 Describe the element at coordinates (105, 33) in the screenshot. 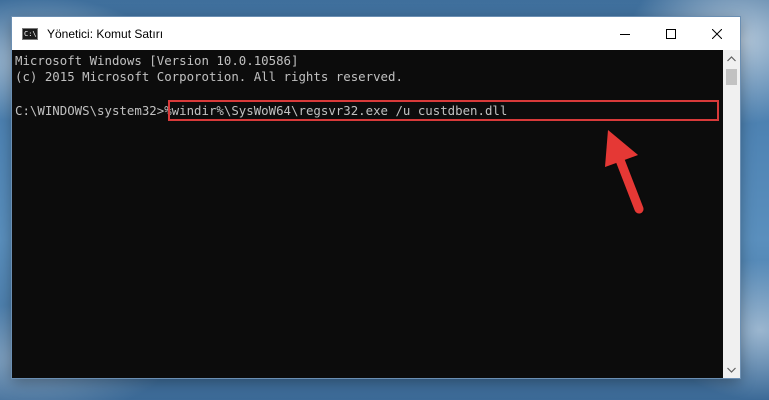

I see `window-title: Yönetici: Komut Satırı` at that location.